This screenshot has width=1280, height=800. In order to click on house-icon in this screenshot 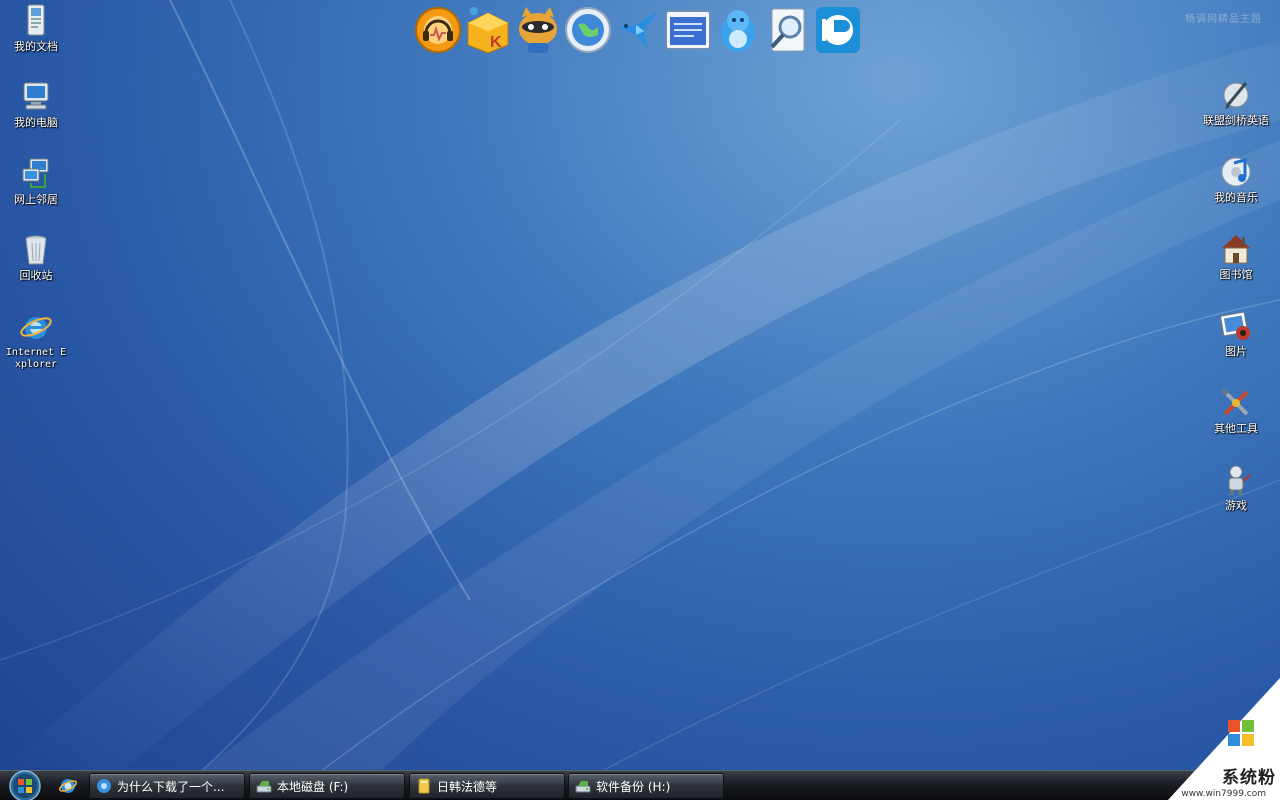, I will do `click(1236, 249)`.